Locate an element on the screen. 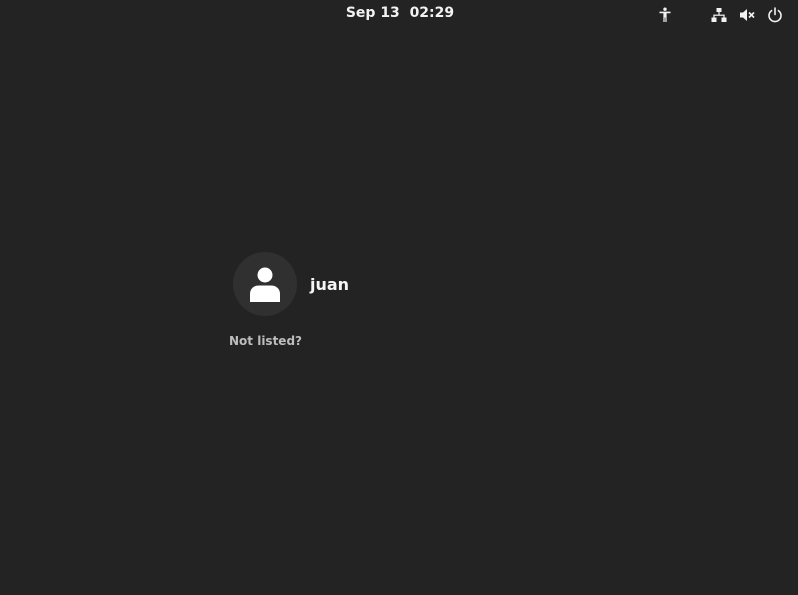 The height and width of the screenshot is (595, 798). clock: Sep 13 02:29 is located at coordinates (400, 13).